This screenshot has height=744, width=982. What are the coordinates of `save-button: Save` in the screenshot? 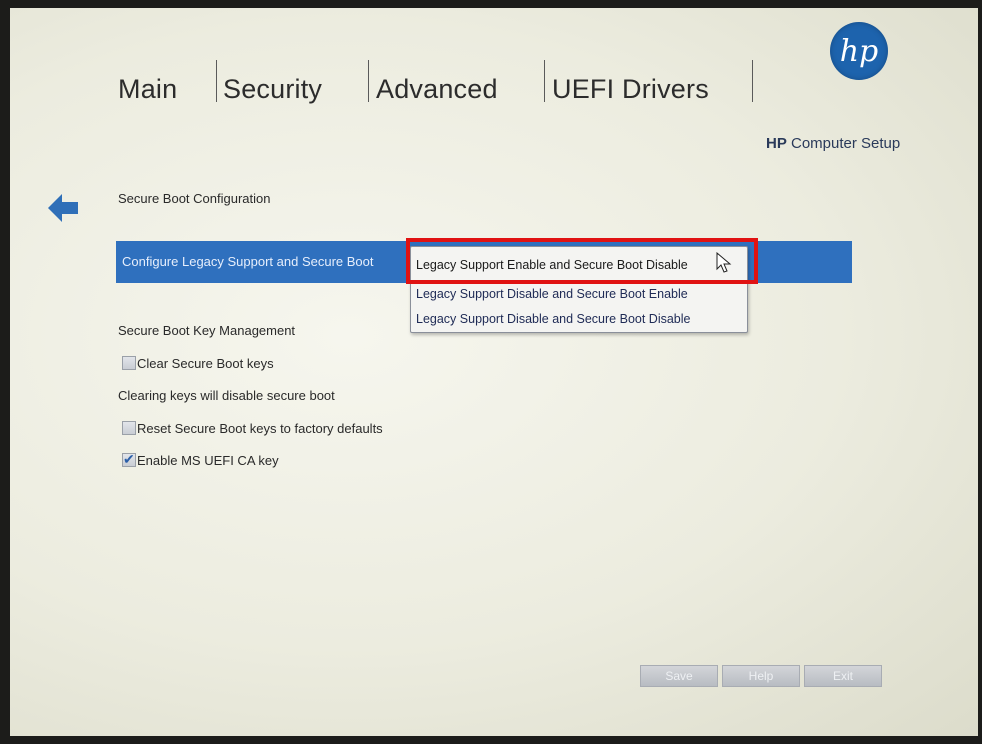 It's located at (679, 676).